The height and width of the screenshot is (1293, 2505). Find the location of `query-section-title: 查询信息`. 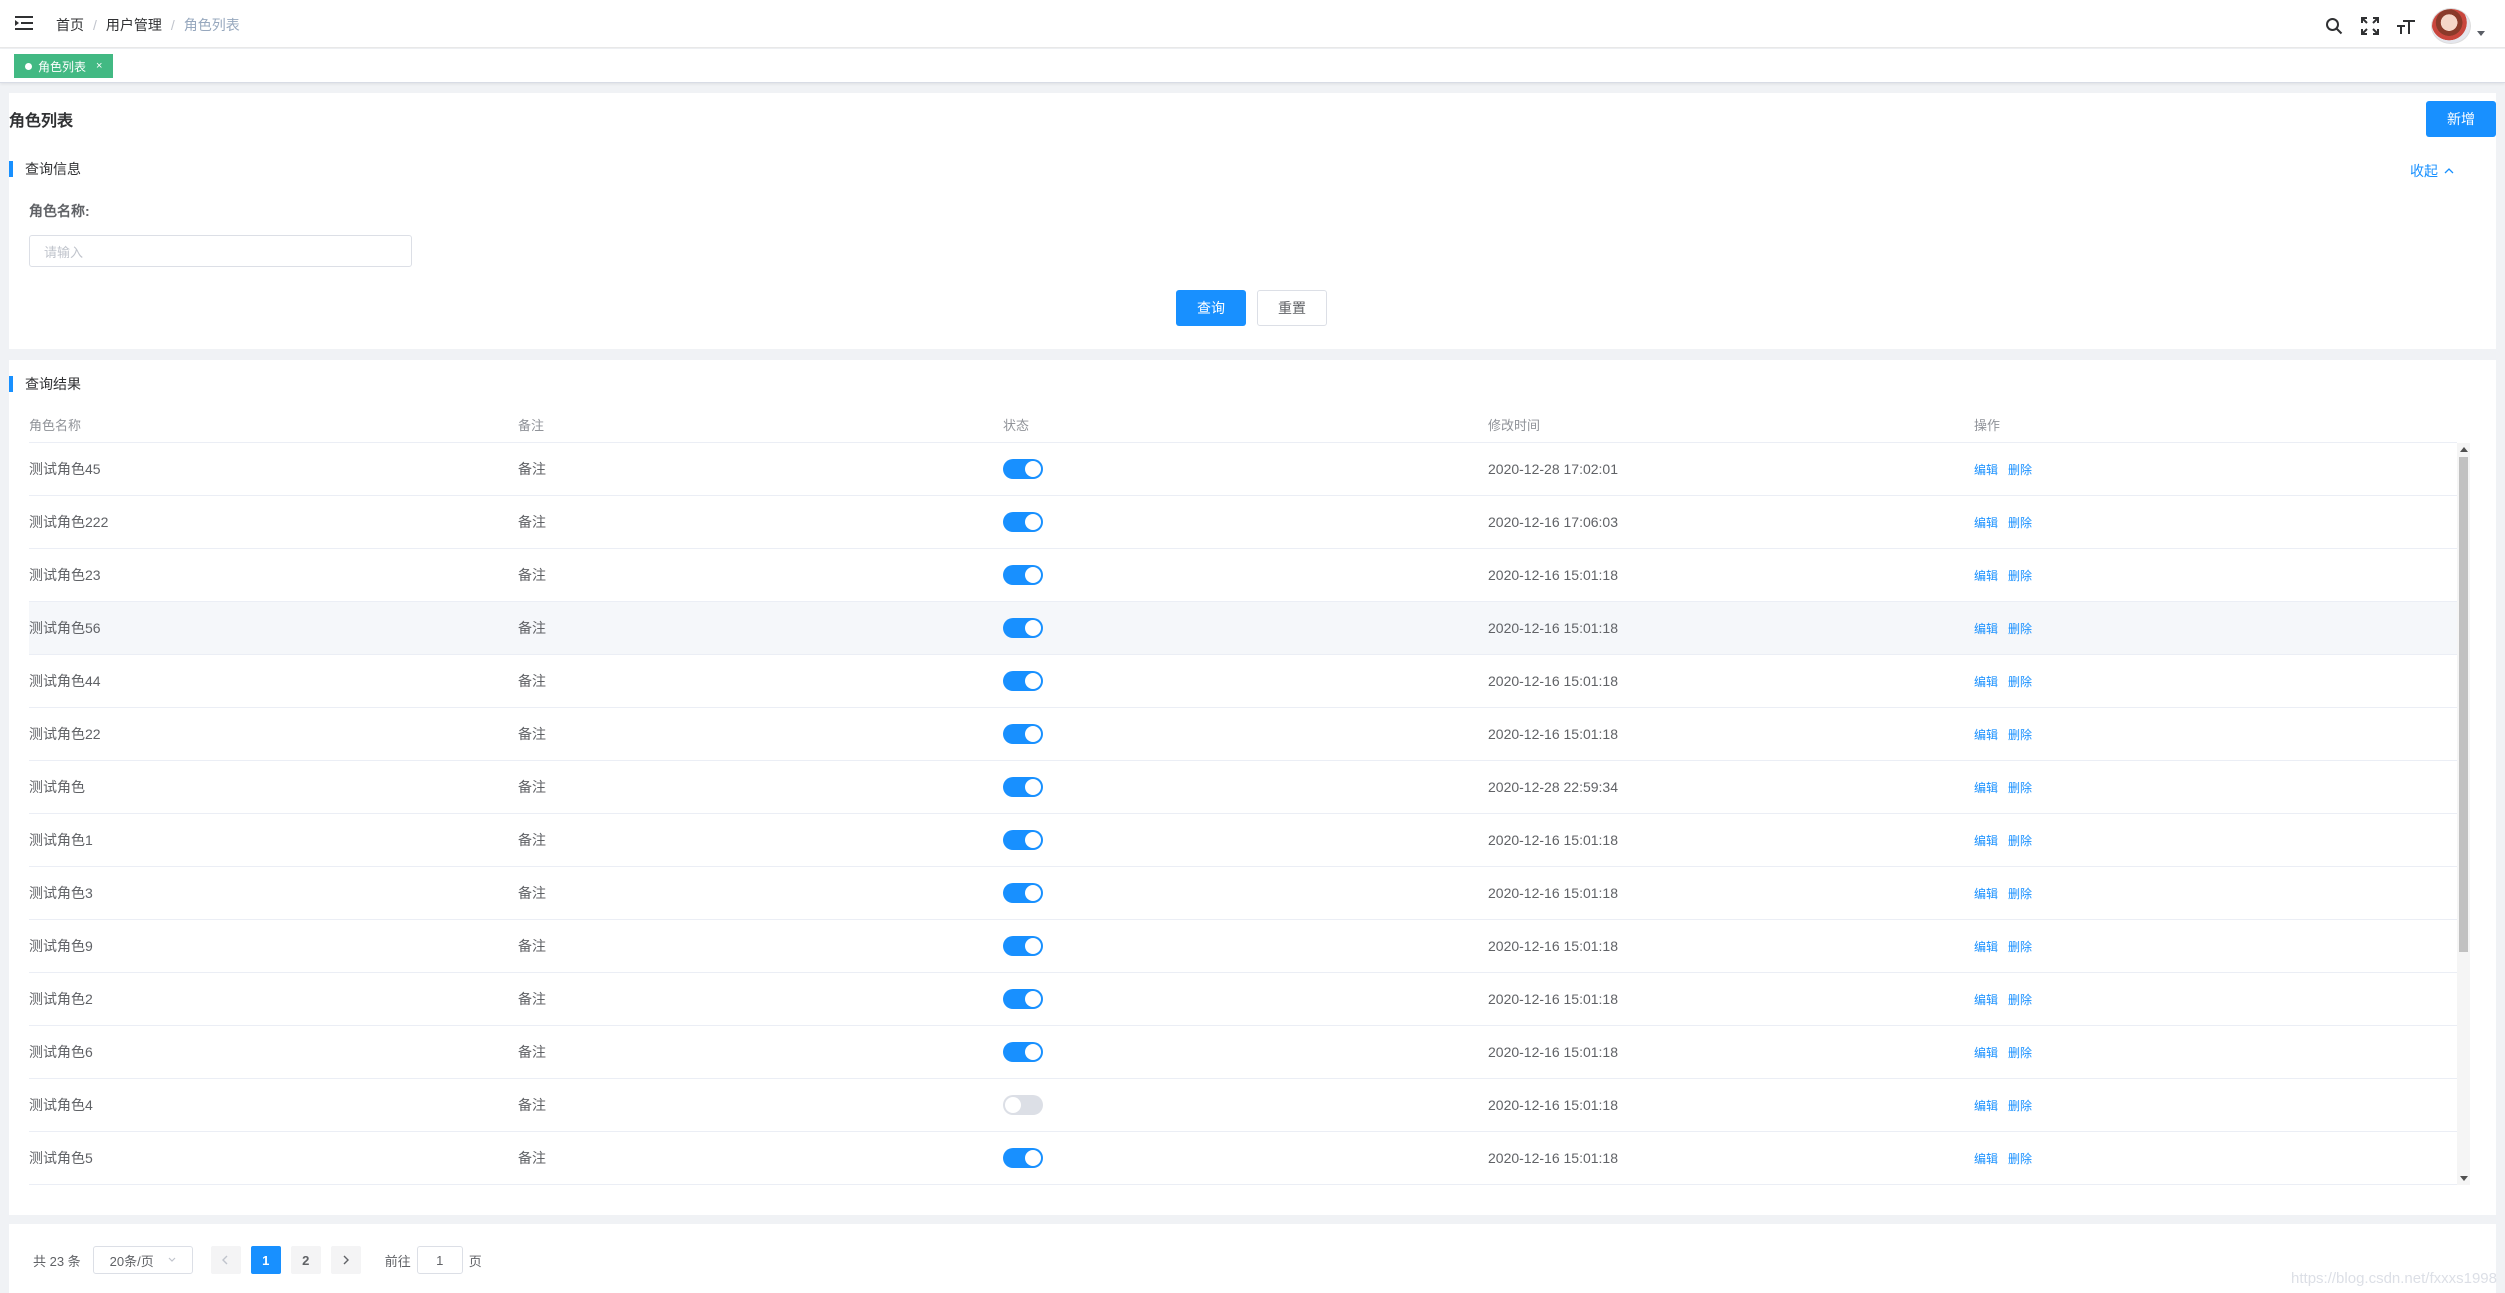

query-section-title: 查询信息 is located at coordinates (45, 169).